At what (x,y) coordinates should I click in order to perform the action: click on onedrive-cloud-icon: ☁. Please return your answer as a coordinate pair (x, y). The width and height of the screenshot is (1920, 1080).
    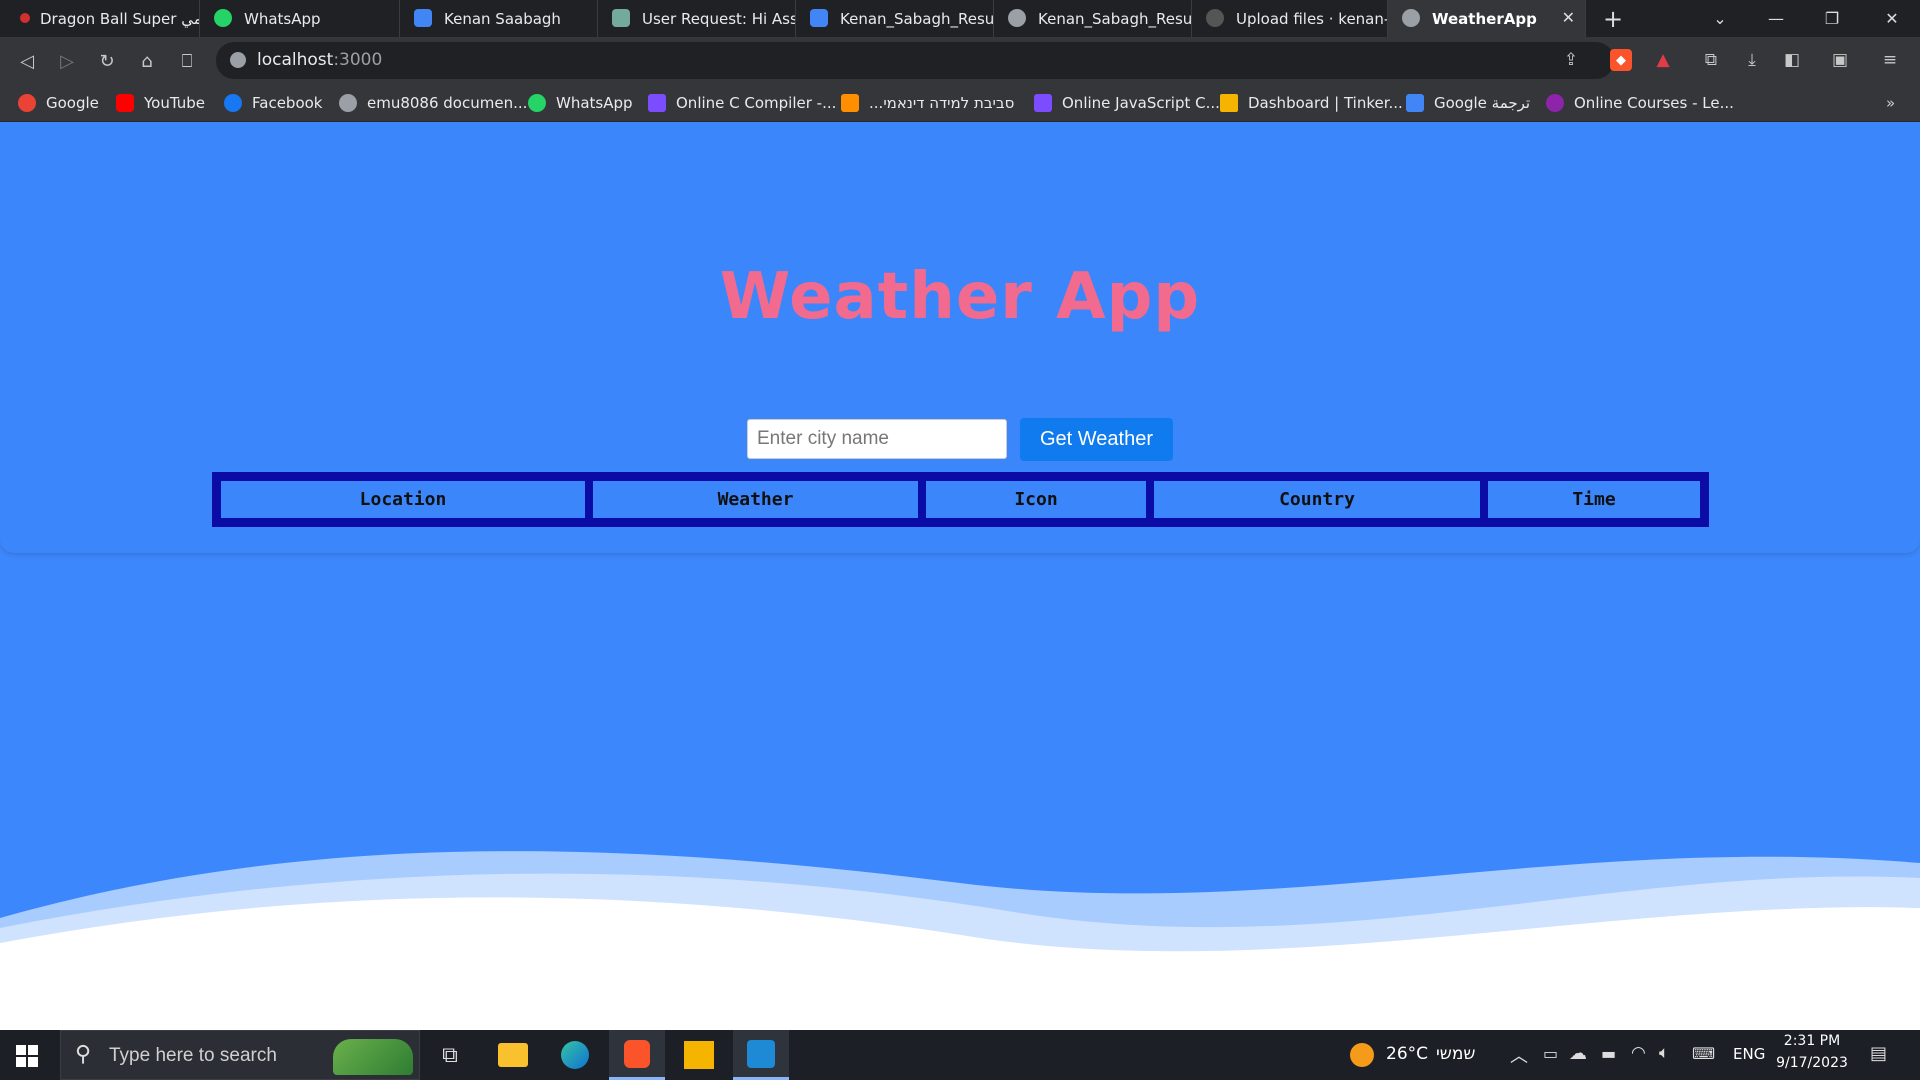
    Looking at the image, I should click on (1578, 1053).